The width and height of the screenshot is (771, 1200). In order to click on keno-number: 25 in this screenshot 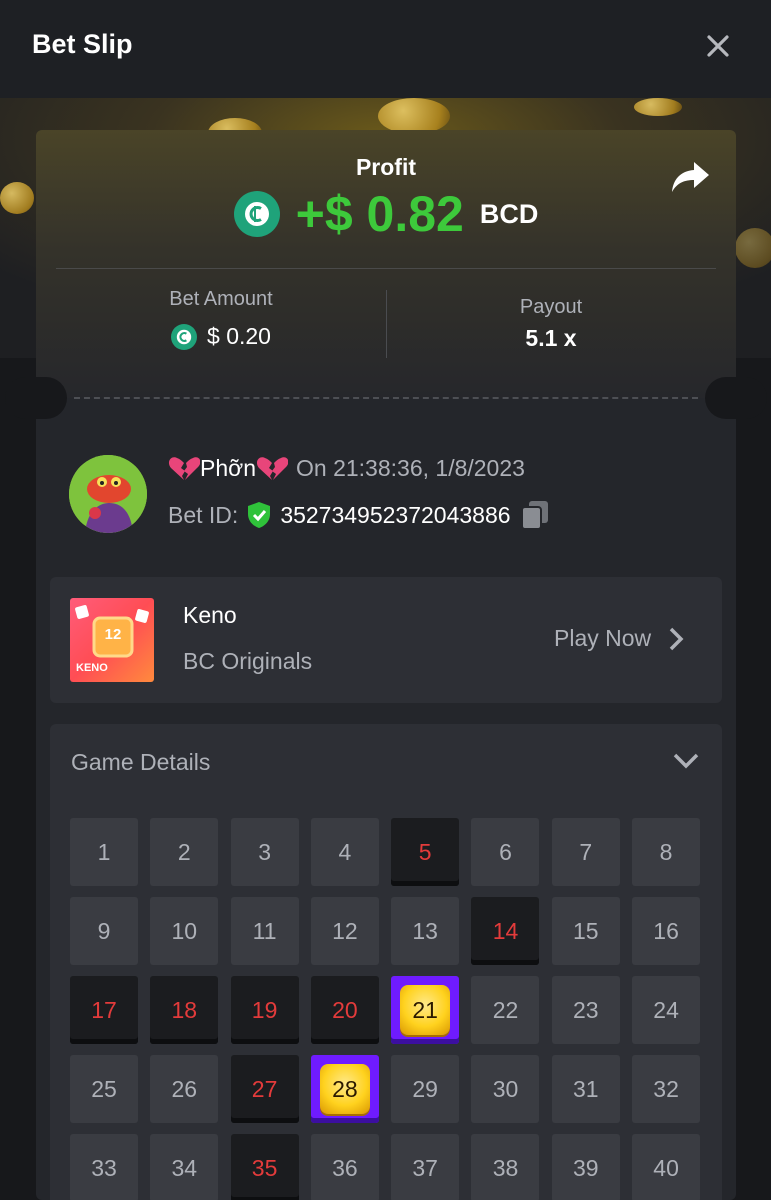, I will do `click(104, 1088)`.